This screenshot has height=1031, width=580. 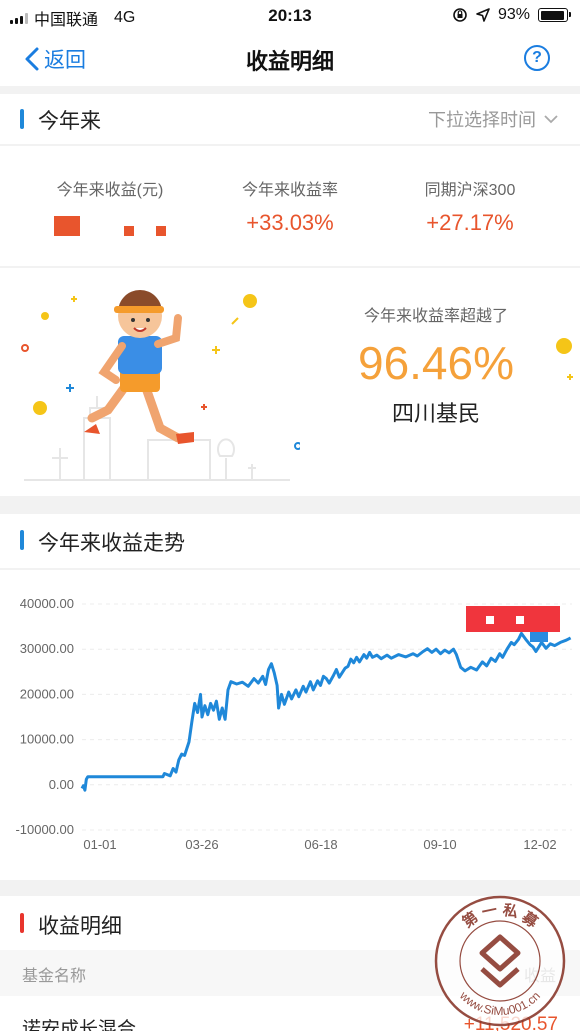 What do you see at coordinates (470, 206) in the screenshot?
I see `benchmark-stat: 同期沪深300 +27.17%` at bounding box center [470, 206].